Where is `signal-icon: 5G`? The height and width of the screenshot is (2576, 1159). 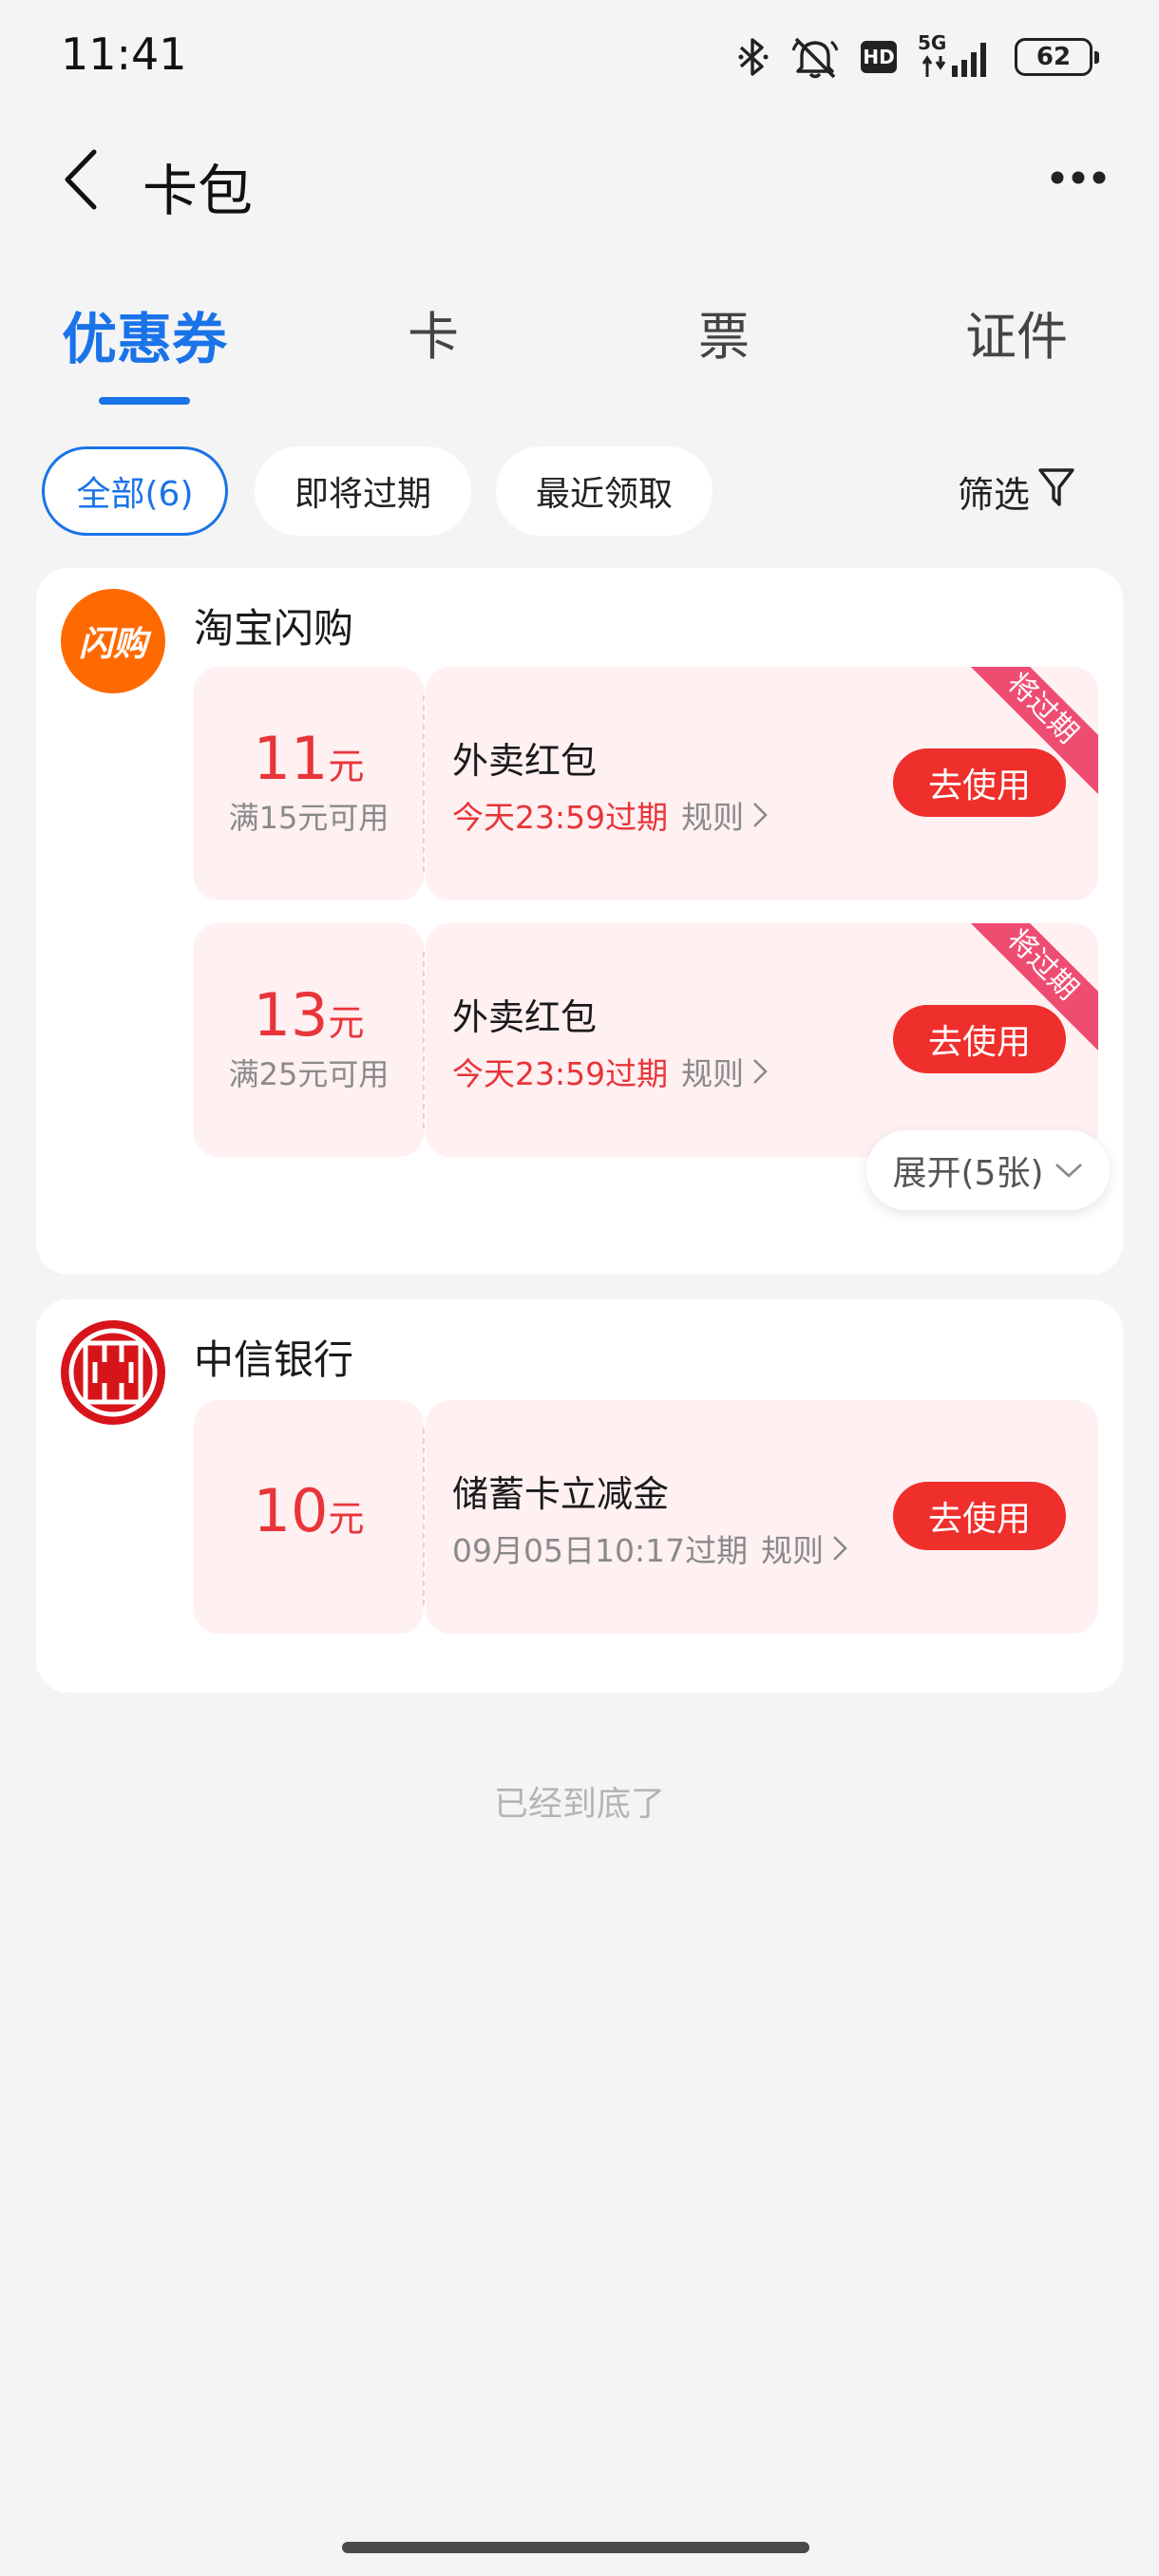
signal-icon: 5G is located at coordinates (956, 55).